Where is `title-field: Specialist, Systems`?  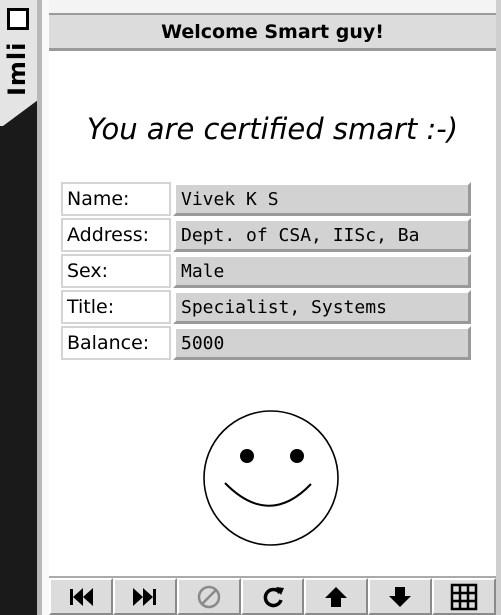 title-field: Specialist, Systems is located at coordinates (322, 307).